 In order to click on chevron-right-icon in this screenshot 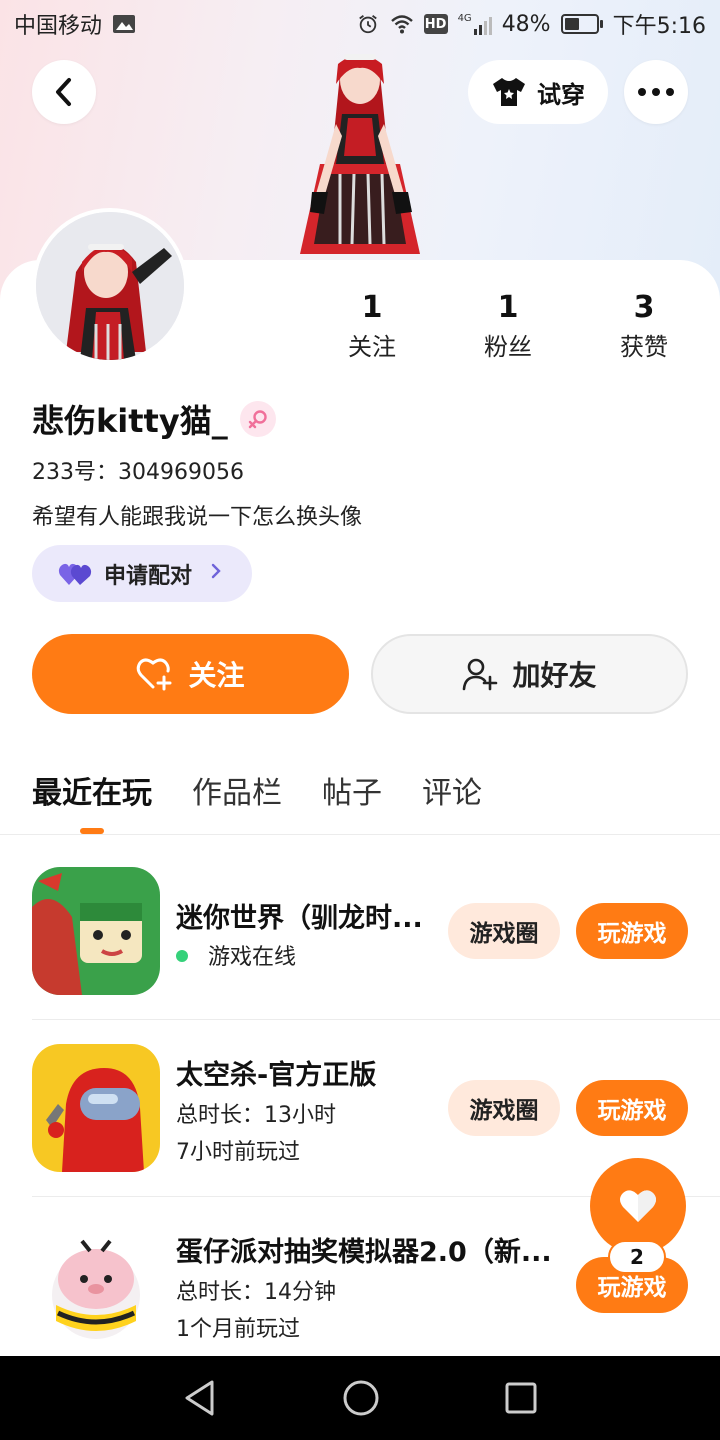, I will do `click(216, 573)`.